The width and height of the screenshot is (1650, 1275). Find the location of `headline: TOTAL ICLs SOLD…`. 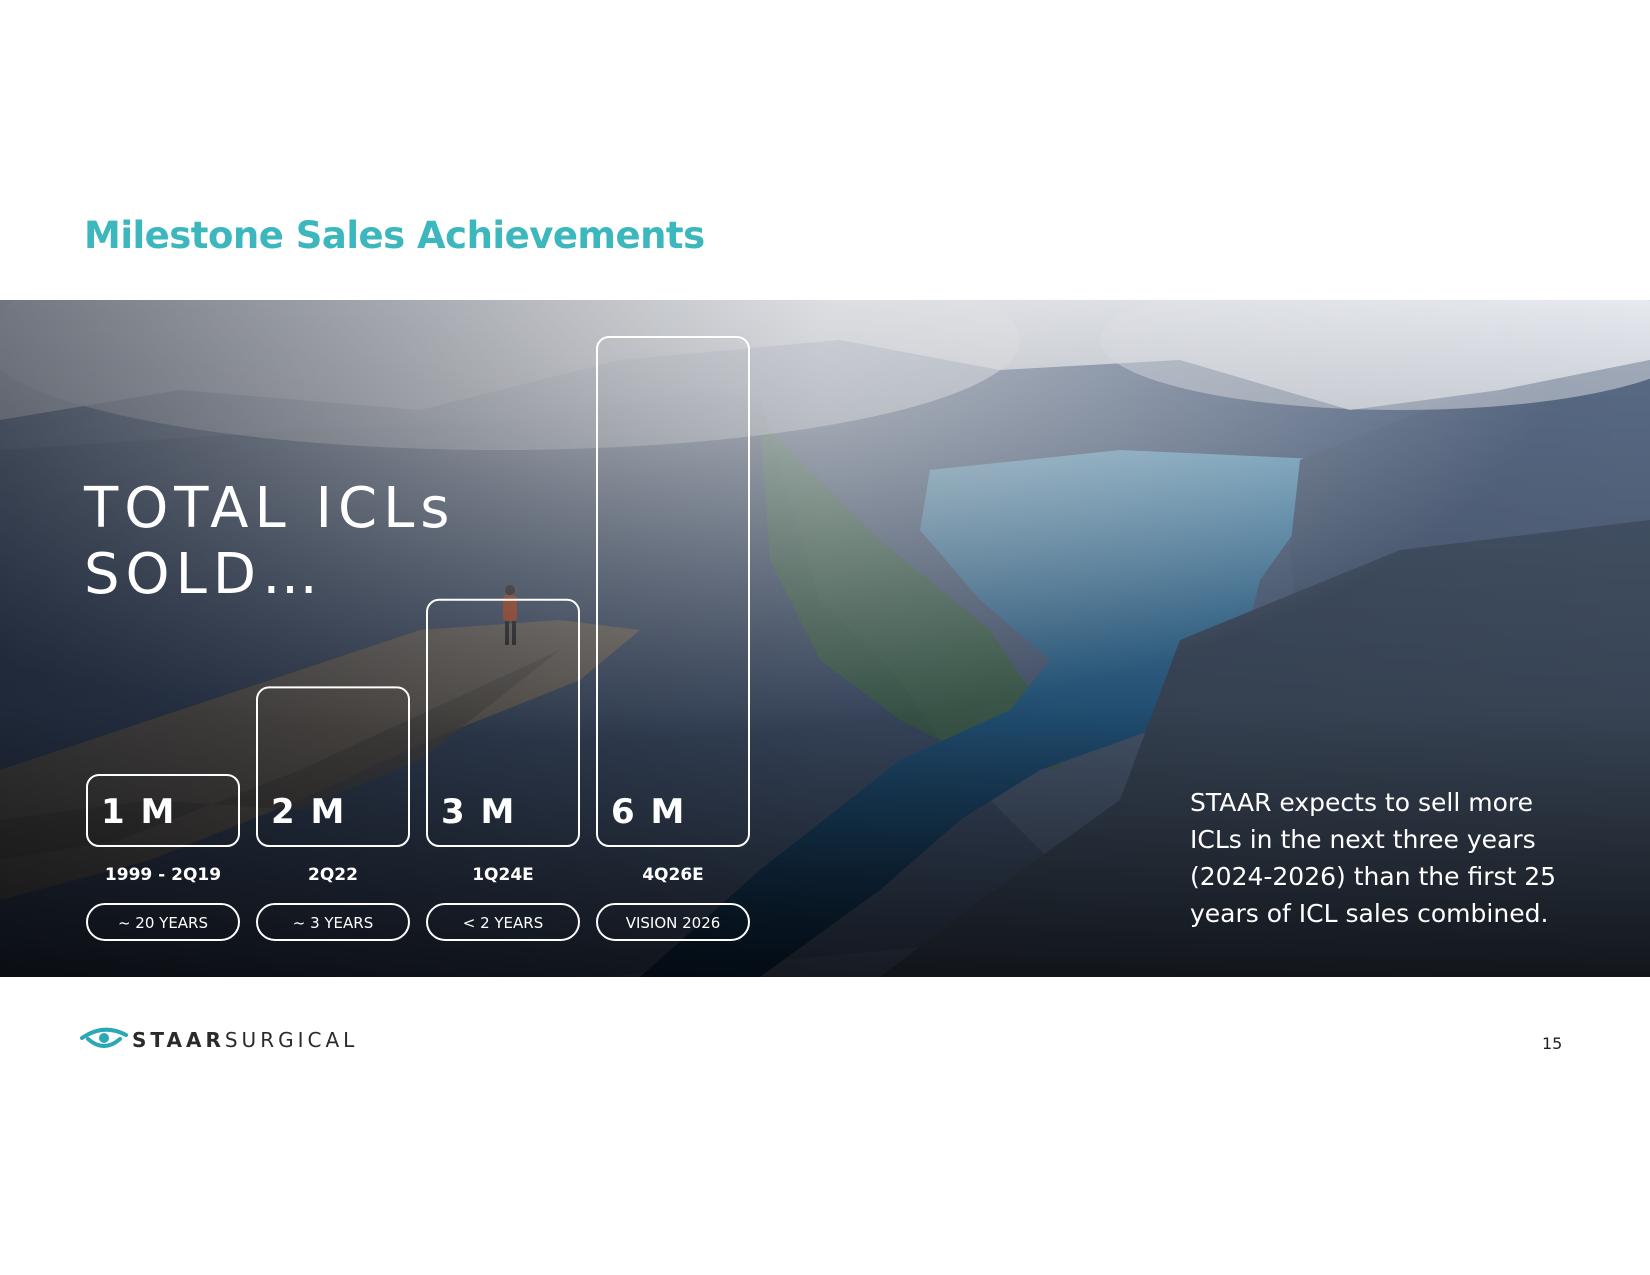

headline: TOTAL ICLs SOLD… is located at coordinates (269, 542).